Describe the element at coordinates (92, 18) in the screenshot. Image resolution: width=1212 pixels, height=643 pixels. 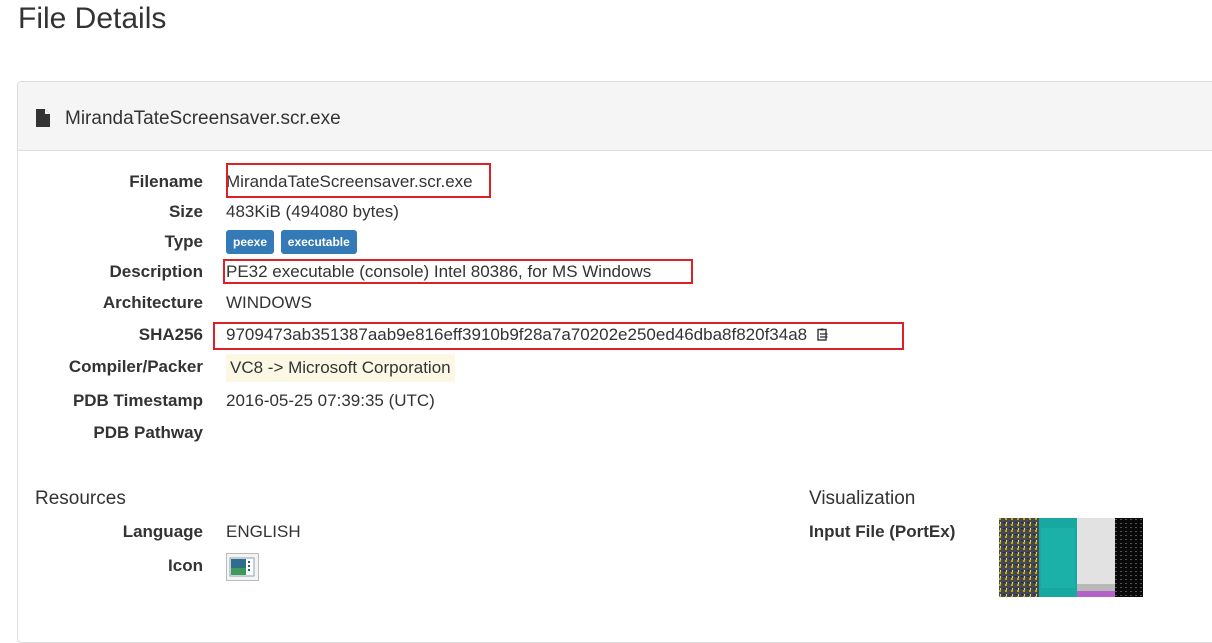
I see `page-title: File Details` at that location.